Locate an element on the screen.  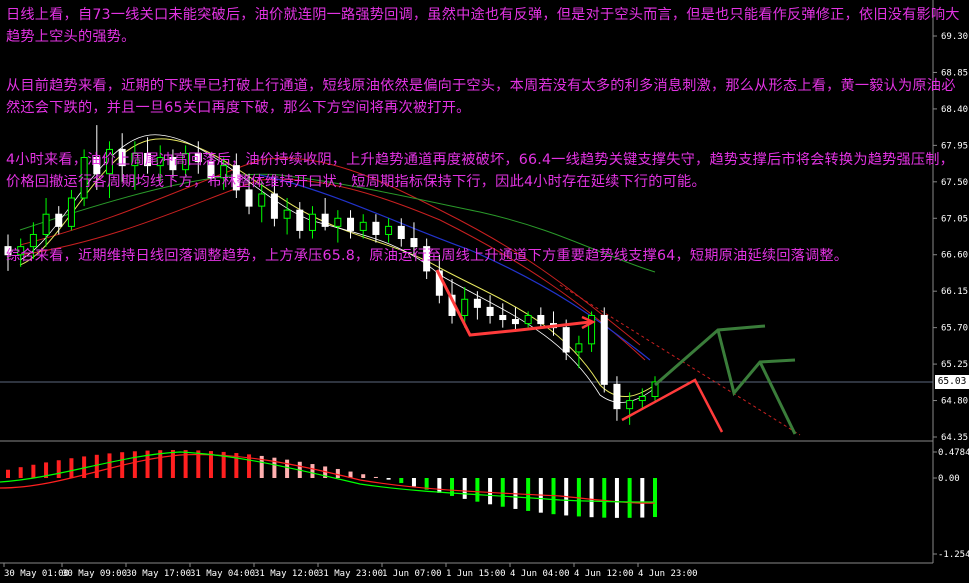
current-price-badge: 65.03 is located at coordinates (952, 382).